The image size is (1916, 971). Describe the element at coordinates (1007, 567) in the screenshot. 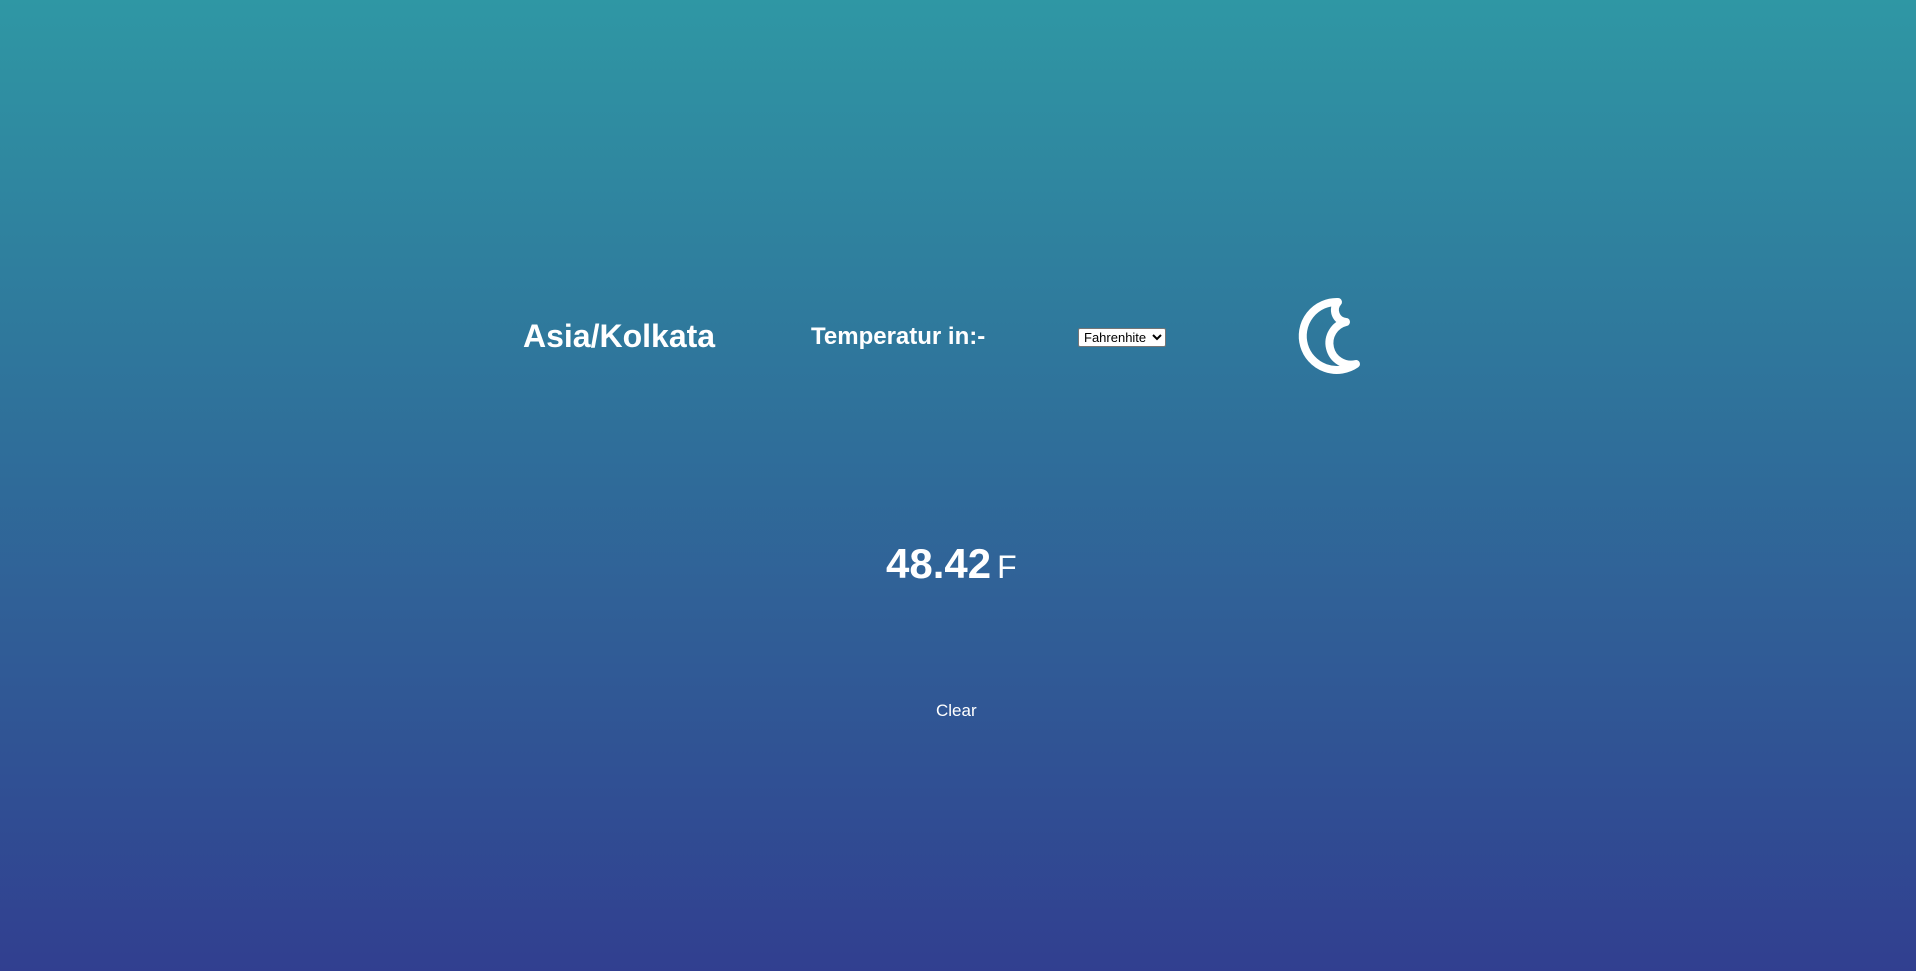

I see `temperature-unit: F` at that location.